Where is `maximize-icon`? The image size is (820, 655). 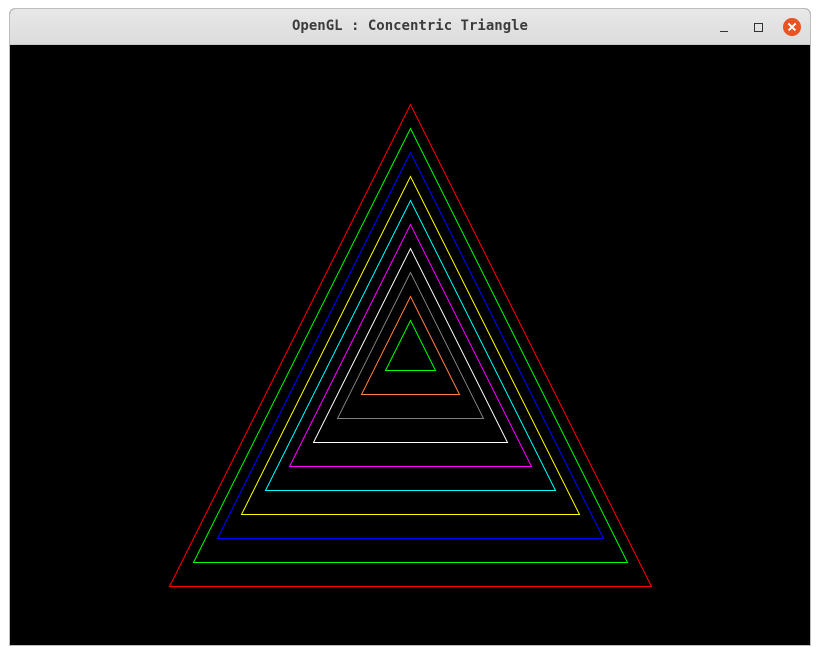 maximize-icon is located at coordinates (758, 27).